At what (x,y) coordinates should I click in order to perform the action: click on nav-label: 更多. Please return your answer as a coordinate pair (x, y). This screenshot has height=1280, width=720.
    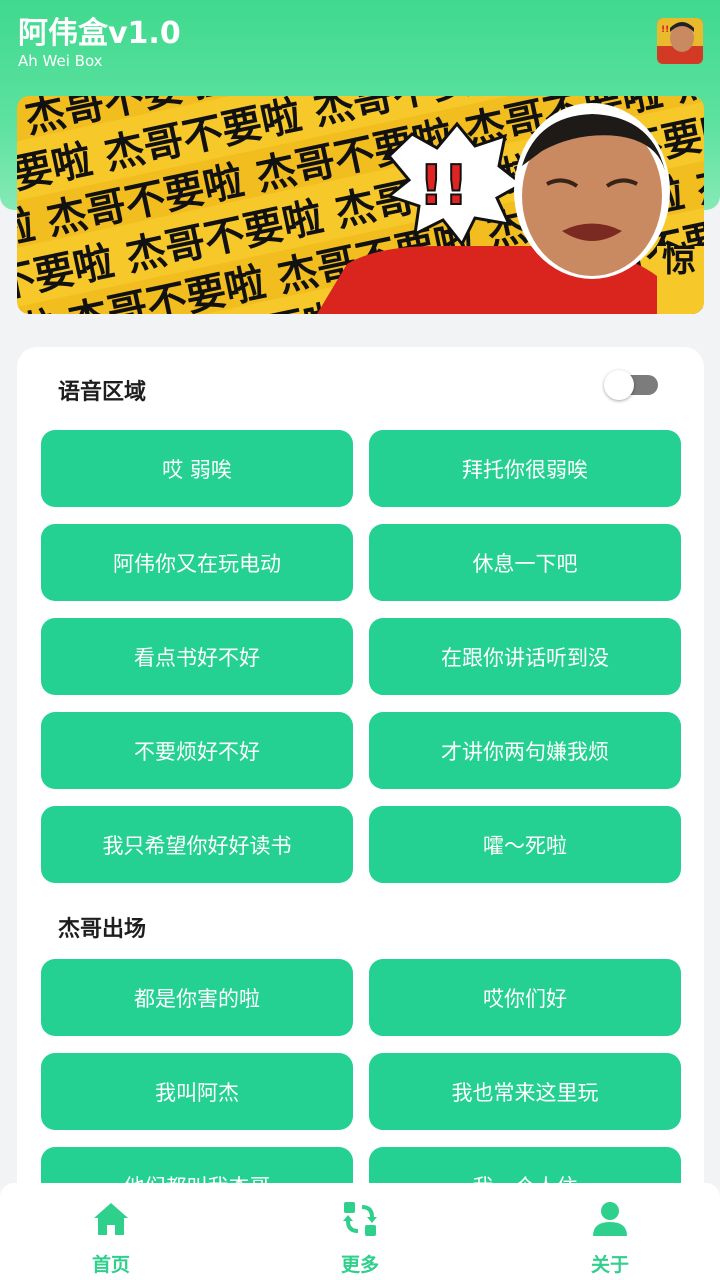
    Looking at the image, I should click on (359, 1265).